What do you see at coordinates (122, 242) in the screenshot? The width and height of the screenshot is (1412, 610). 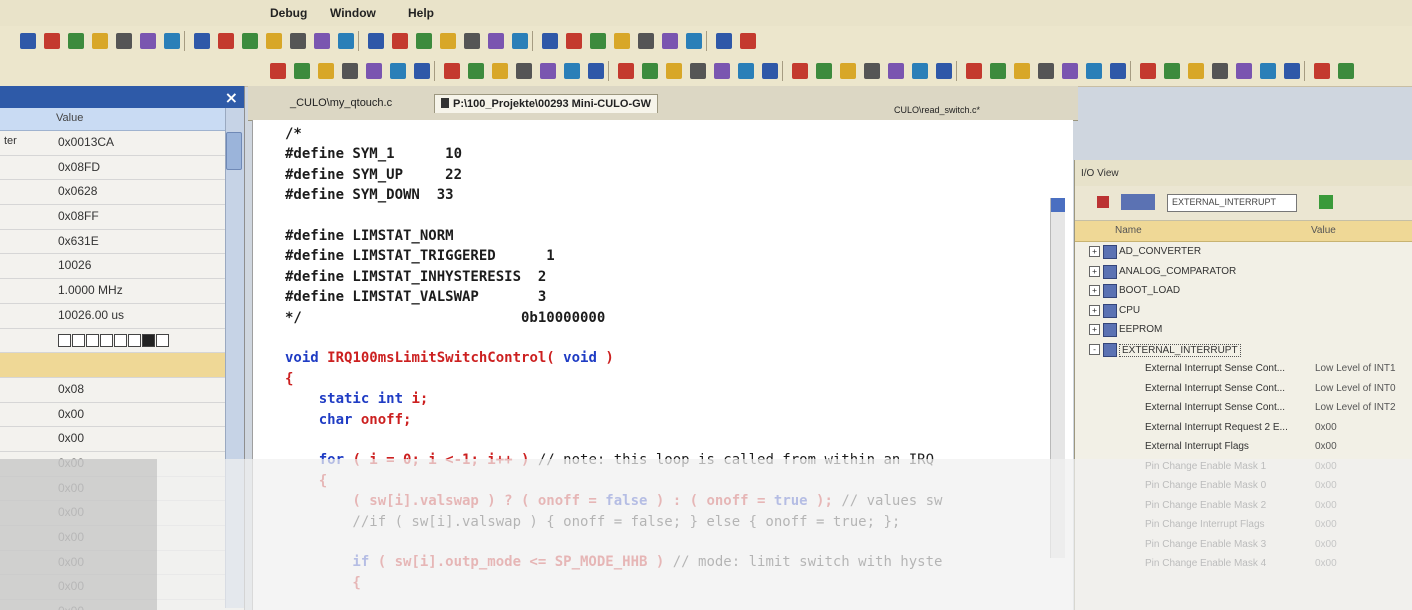 I see `watch-row: 0x631E` at bounding box center [122, 242].